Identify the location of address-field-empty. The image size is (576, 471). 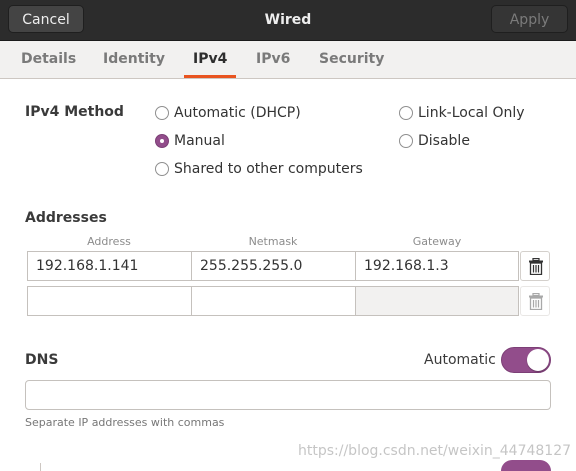
(109, 301).